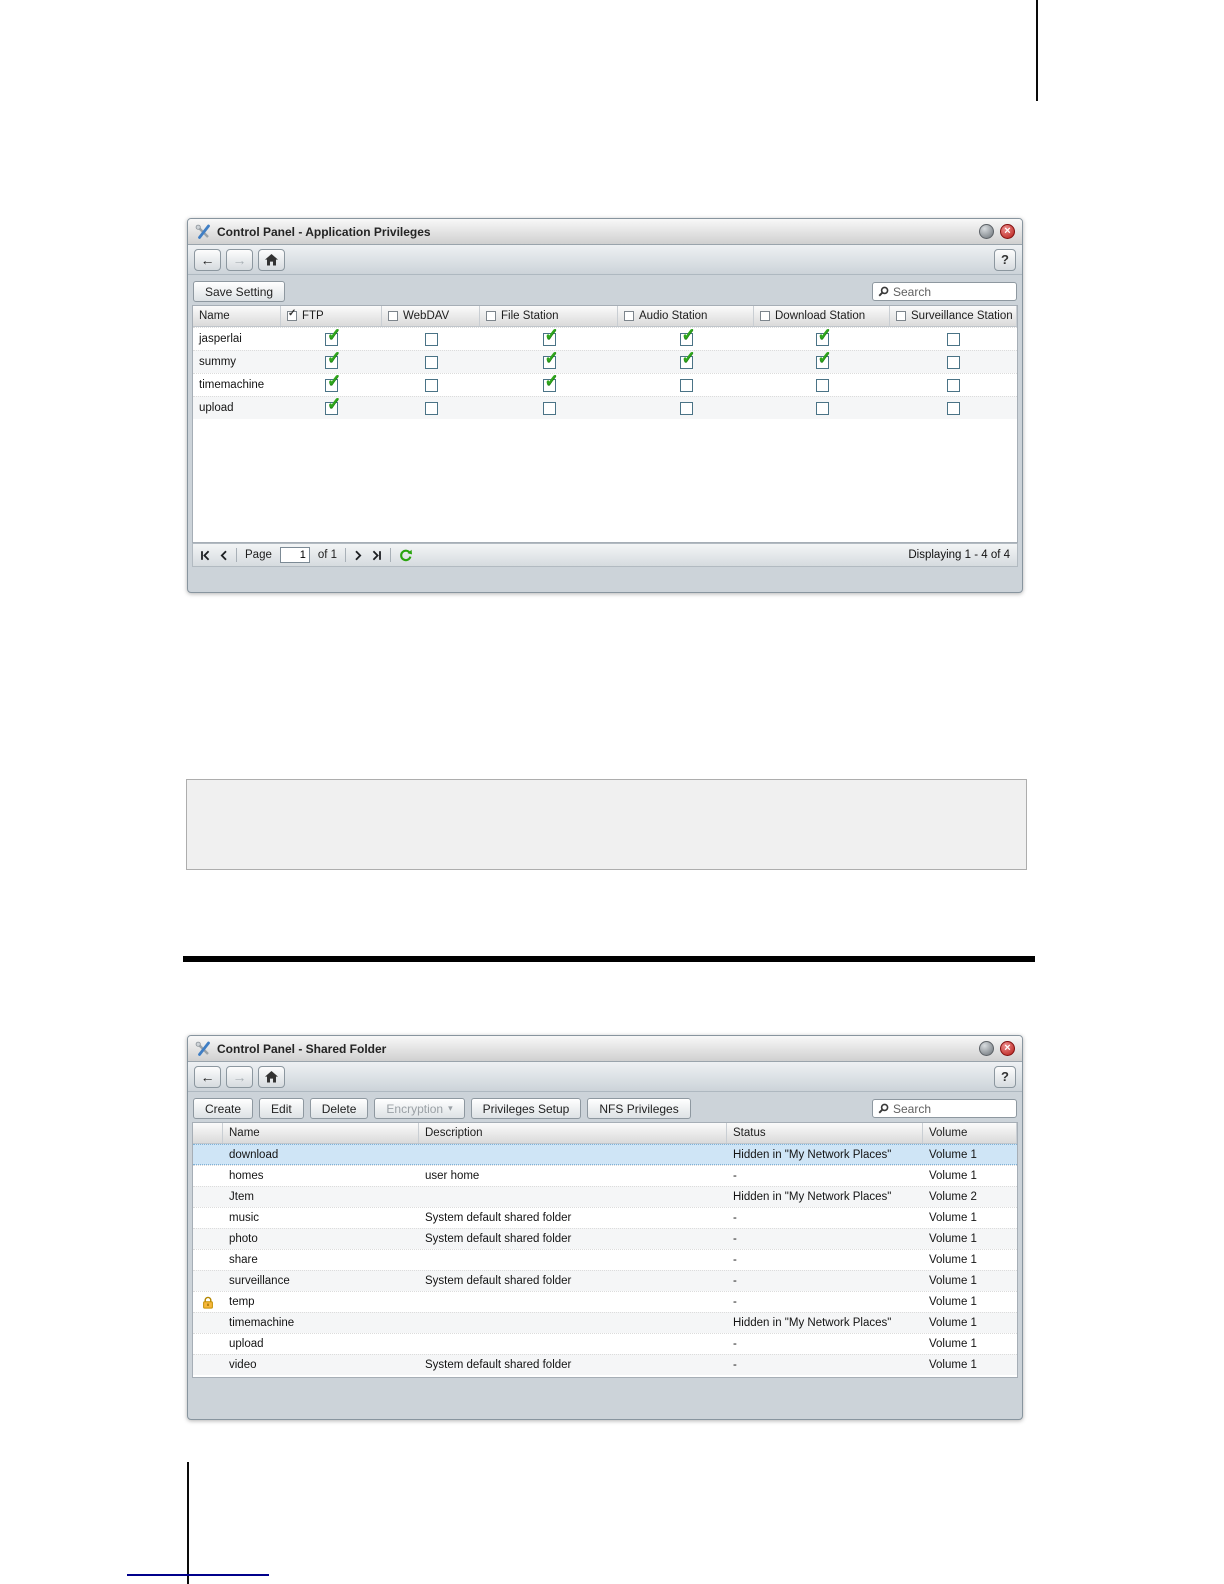 This screenshot has width=1224, height=1584. What do you see at coordinates (822, 316) in the screenshot?
I see `column-header-download_station: Download Station` at bounding box center [822, 316].